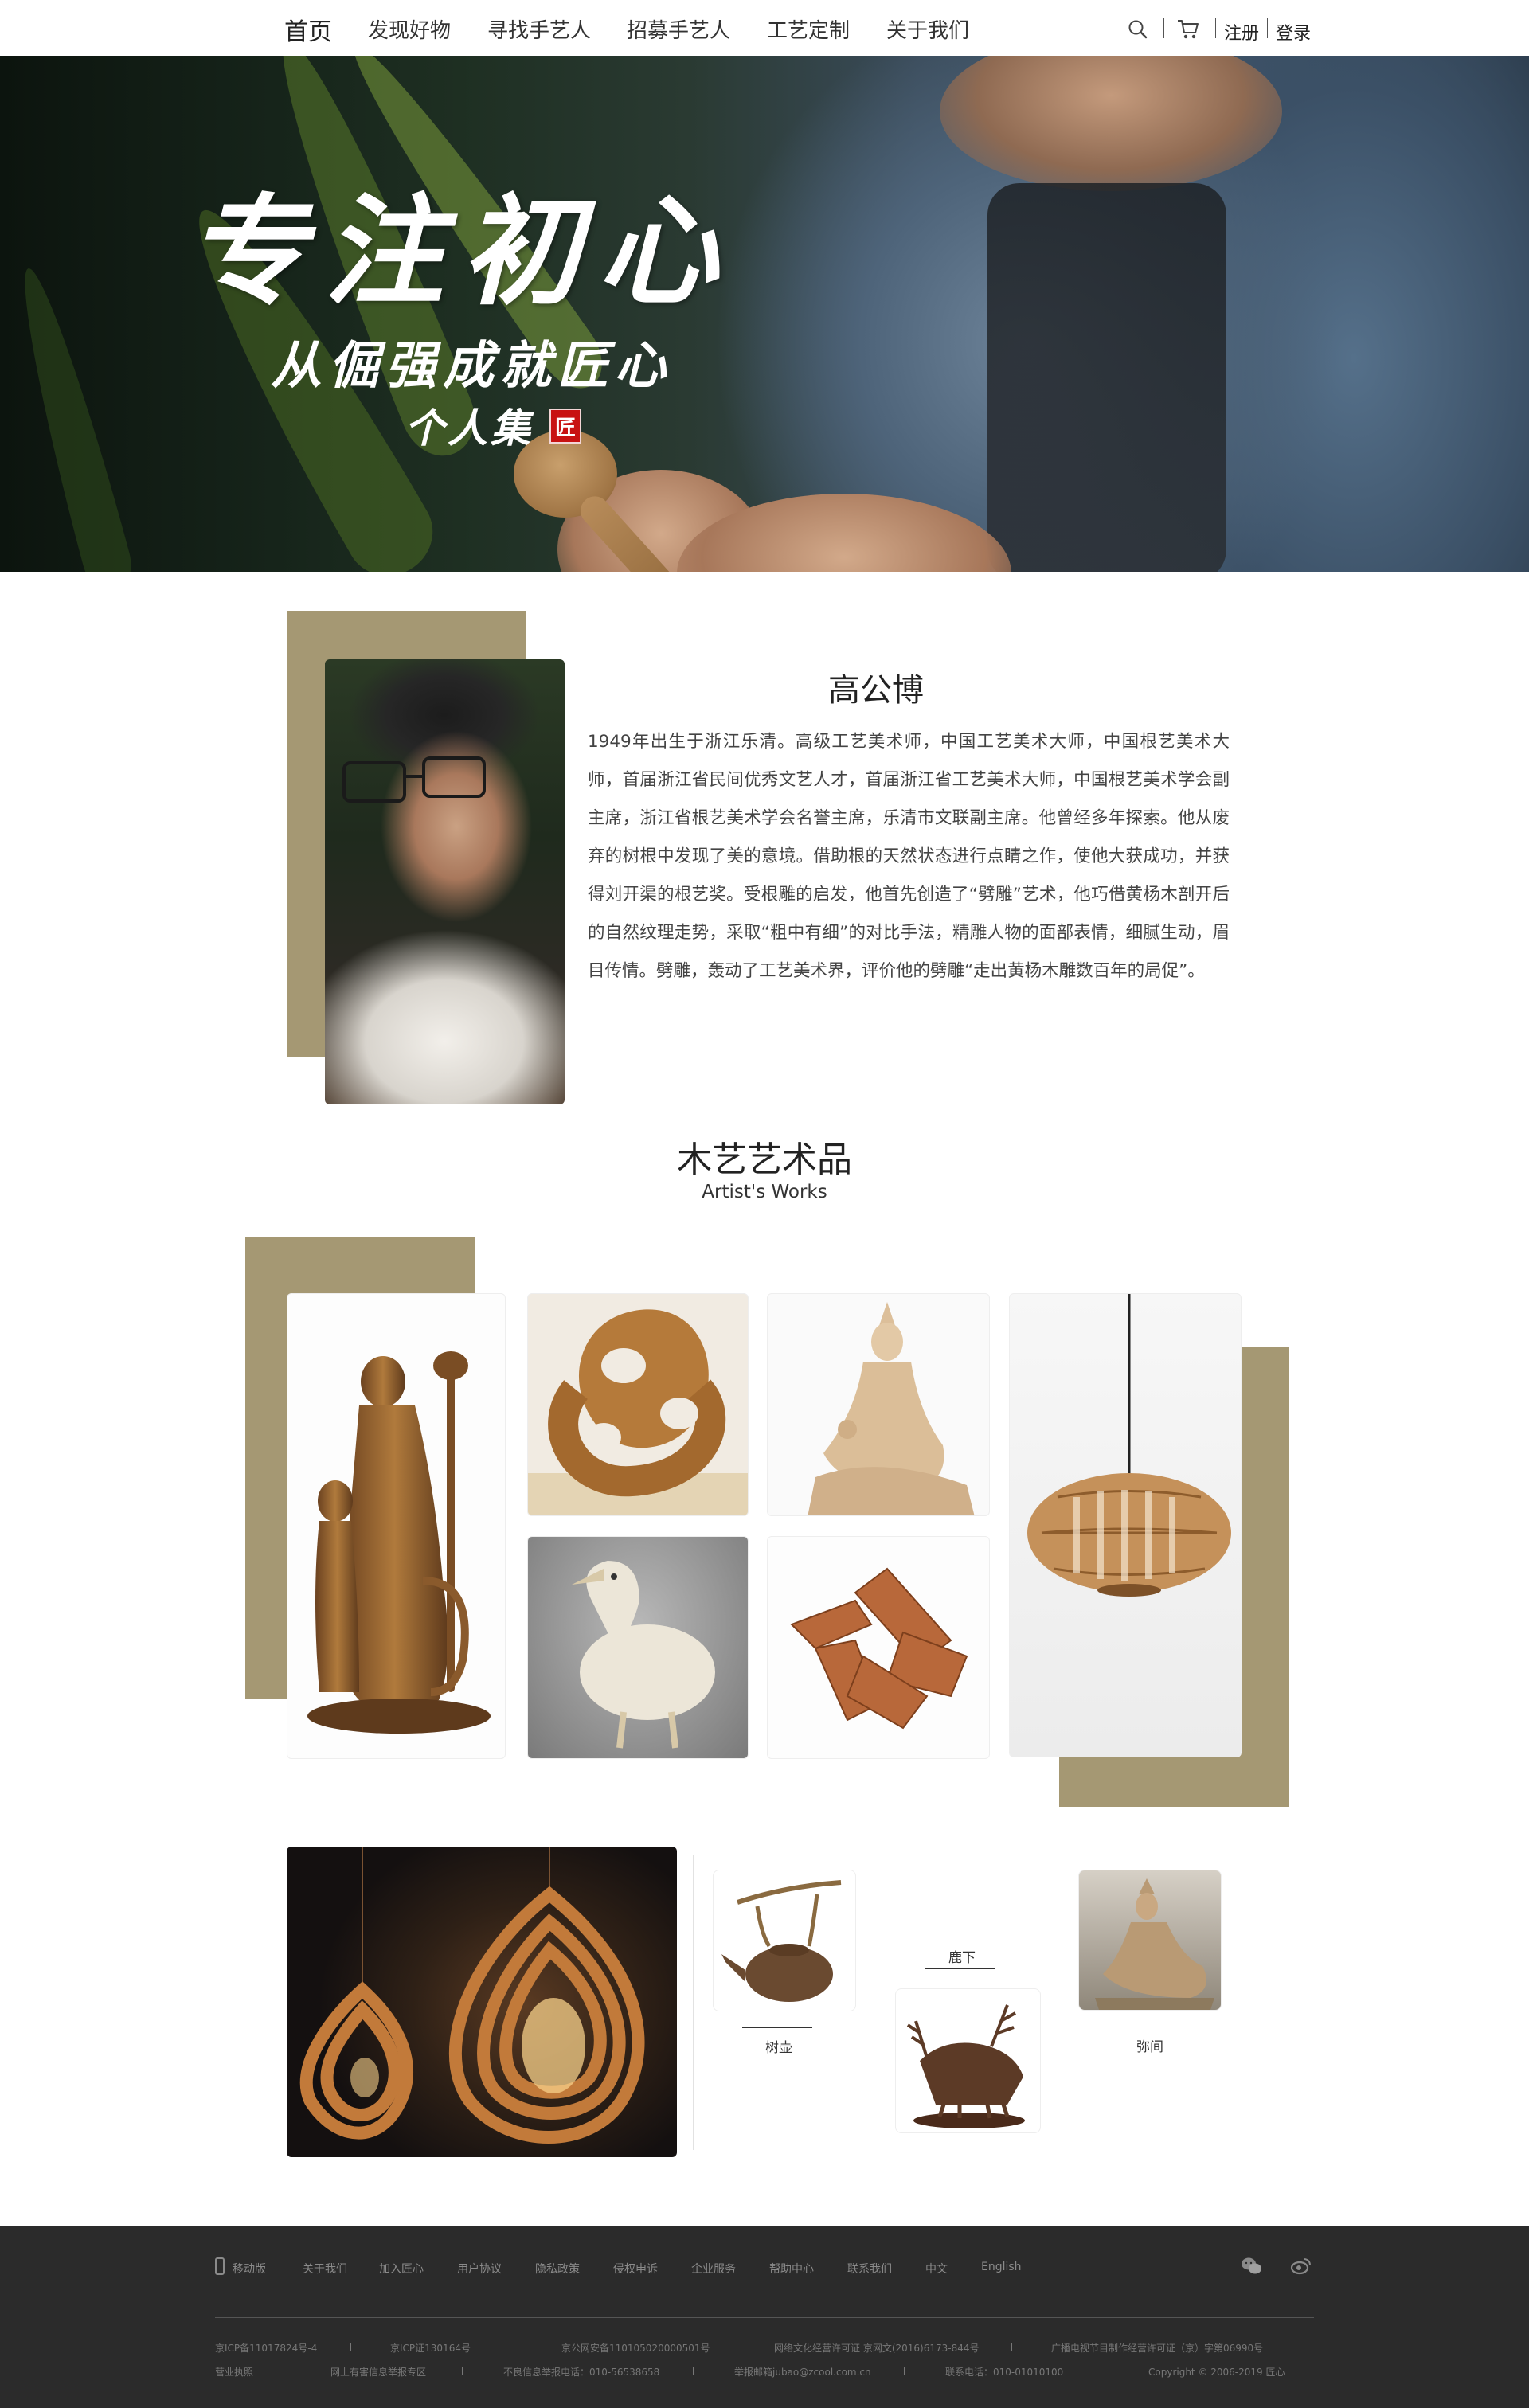 The height and width of the screenshot is (2408, 1529). I want to click on works-title: 木艺艺术品, so click(764, 1160).